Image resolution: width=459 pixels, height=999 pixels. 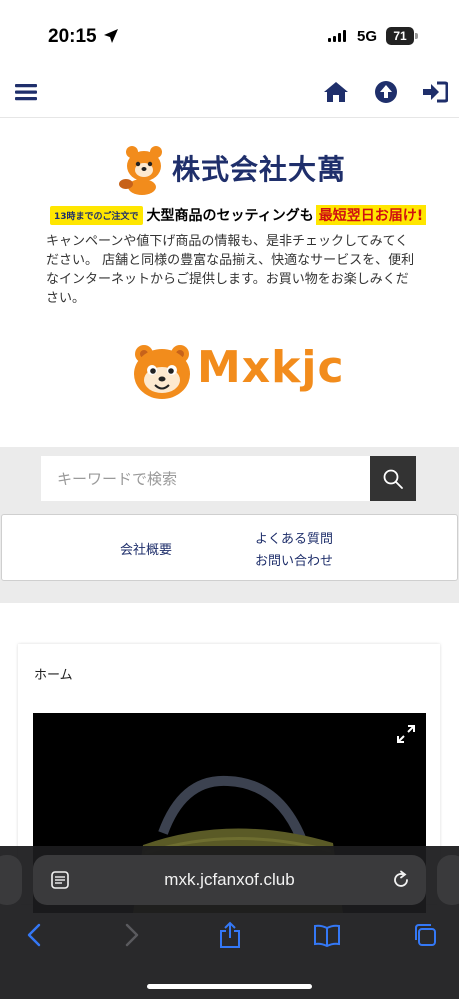 I want to click on arrow-up-circle-icon, so click(x=386, y=92).